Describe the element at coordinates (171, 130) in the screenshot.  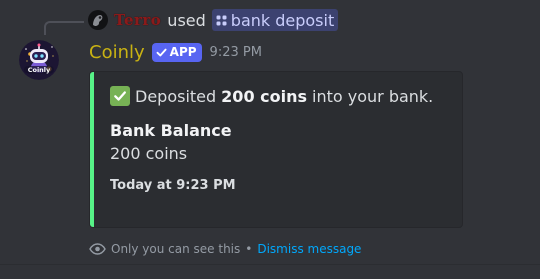
I see `field-name: Bank Balance` at that location.